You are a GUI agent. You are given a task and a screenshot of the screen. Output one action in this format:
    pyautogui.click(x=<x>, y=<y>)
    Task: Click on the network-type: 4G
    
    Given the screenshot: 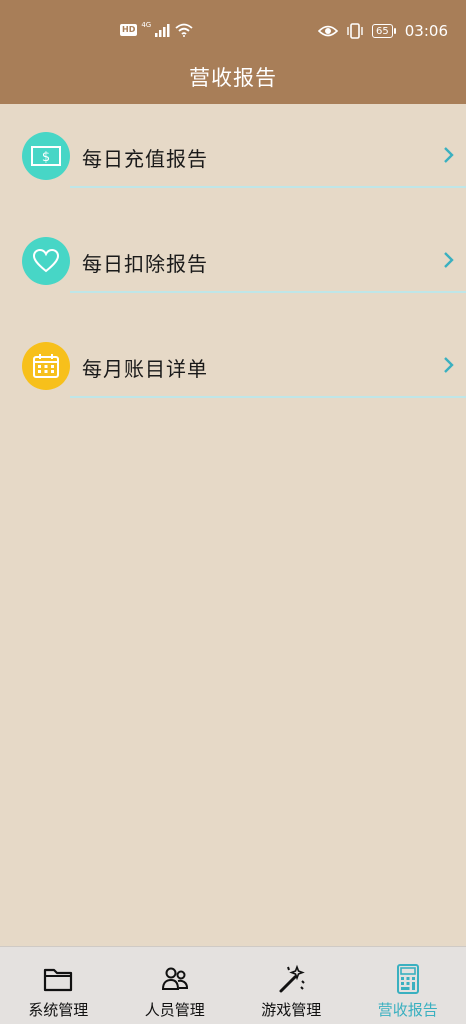 What is the action you would take?
    pyautogui.click(x=146, y=25)
    